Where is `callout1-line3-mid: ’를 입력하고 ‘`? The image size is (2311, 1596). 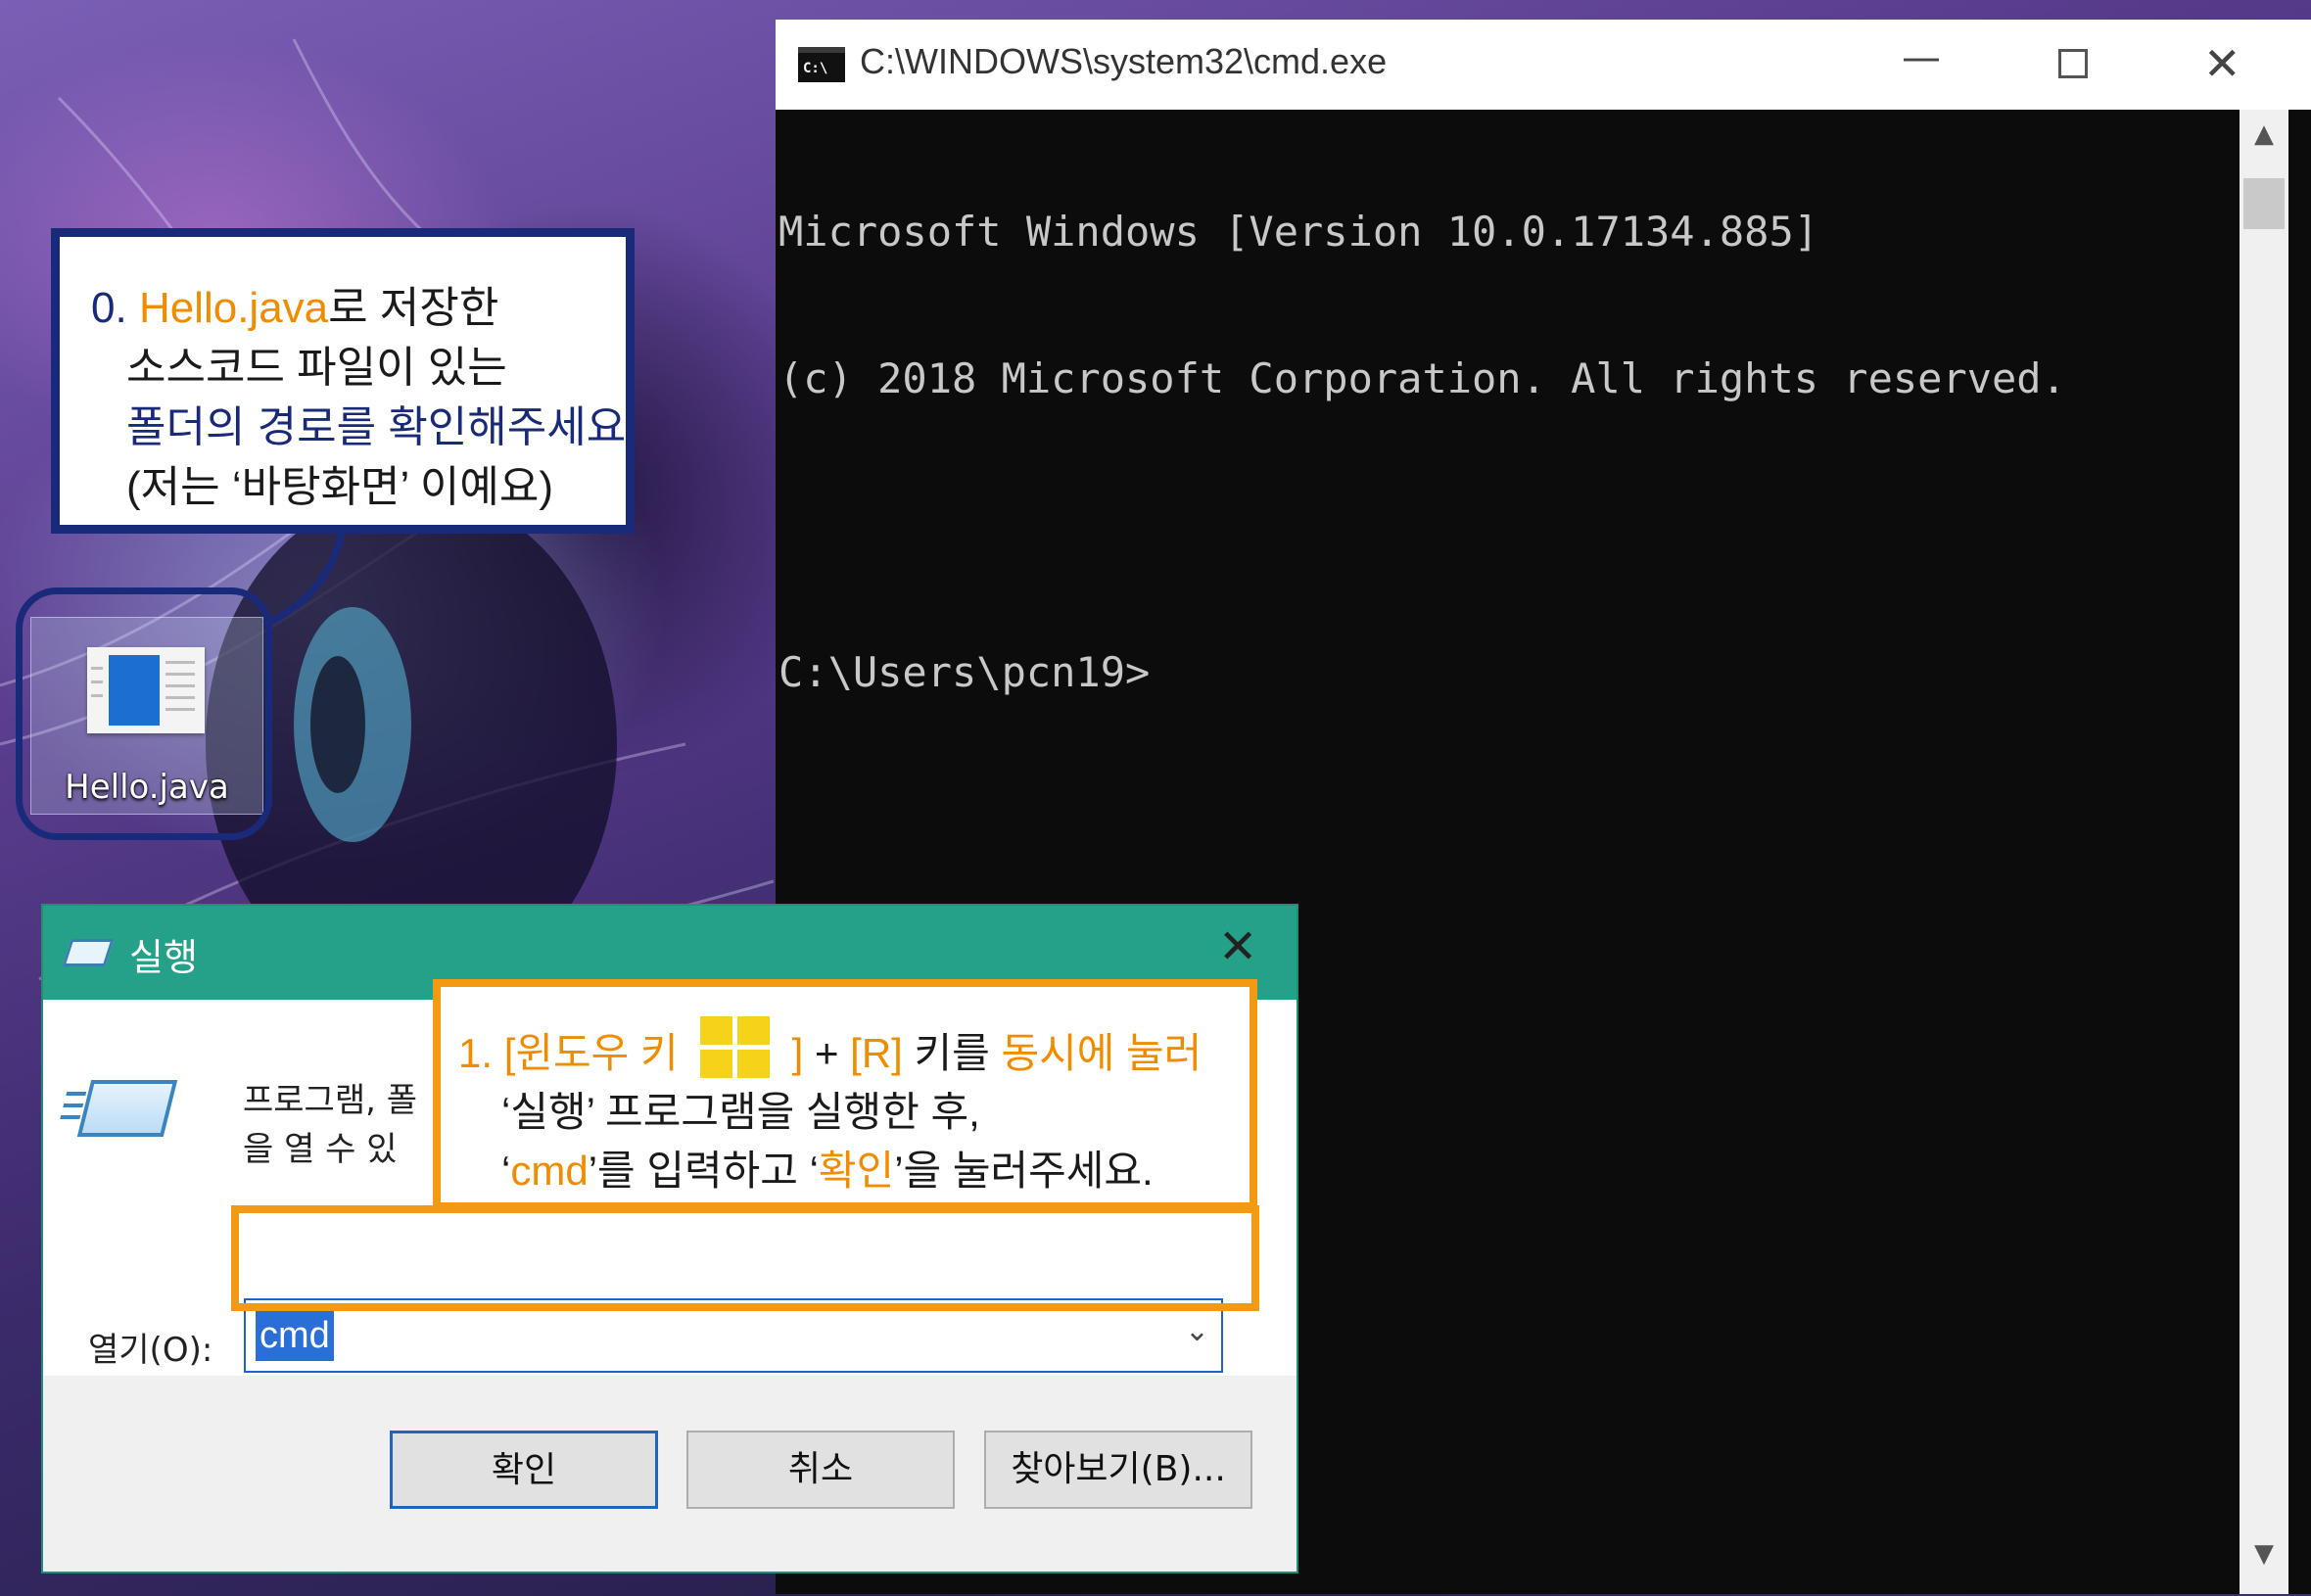
callout1-line3-mid: ’를 입력하고 ‘ is located at coordinates (703, 1171).